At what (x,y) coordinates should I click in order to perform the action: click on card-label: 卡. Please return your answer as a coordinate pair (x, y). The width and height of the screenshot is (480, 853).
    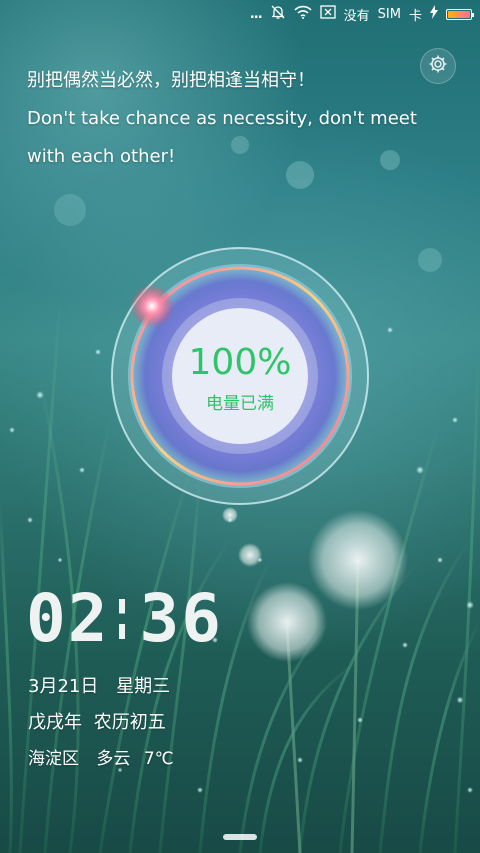
    Looking at the image, I should click on (415, 16).